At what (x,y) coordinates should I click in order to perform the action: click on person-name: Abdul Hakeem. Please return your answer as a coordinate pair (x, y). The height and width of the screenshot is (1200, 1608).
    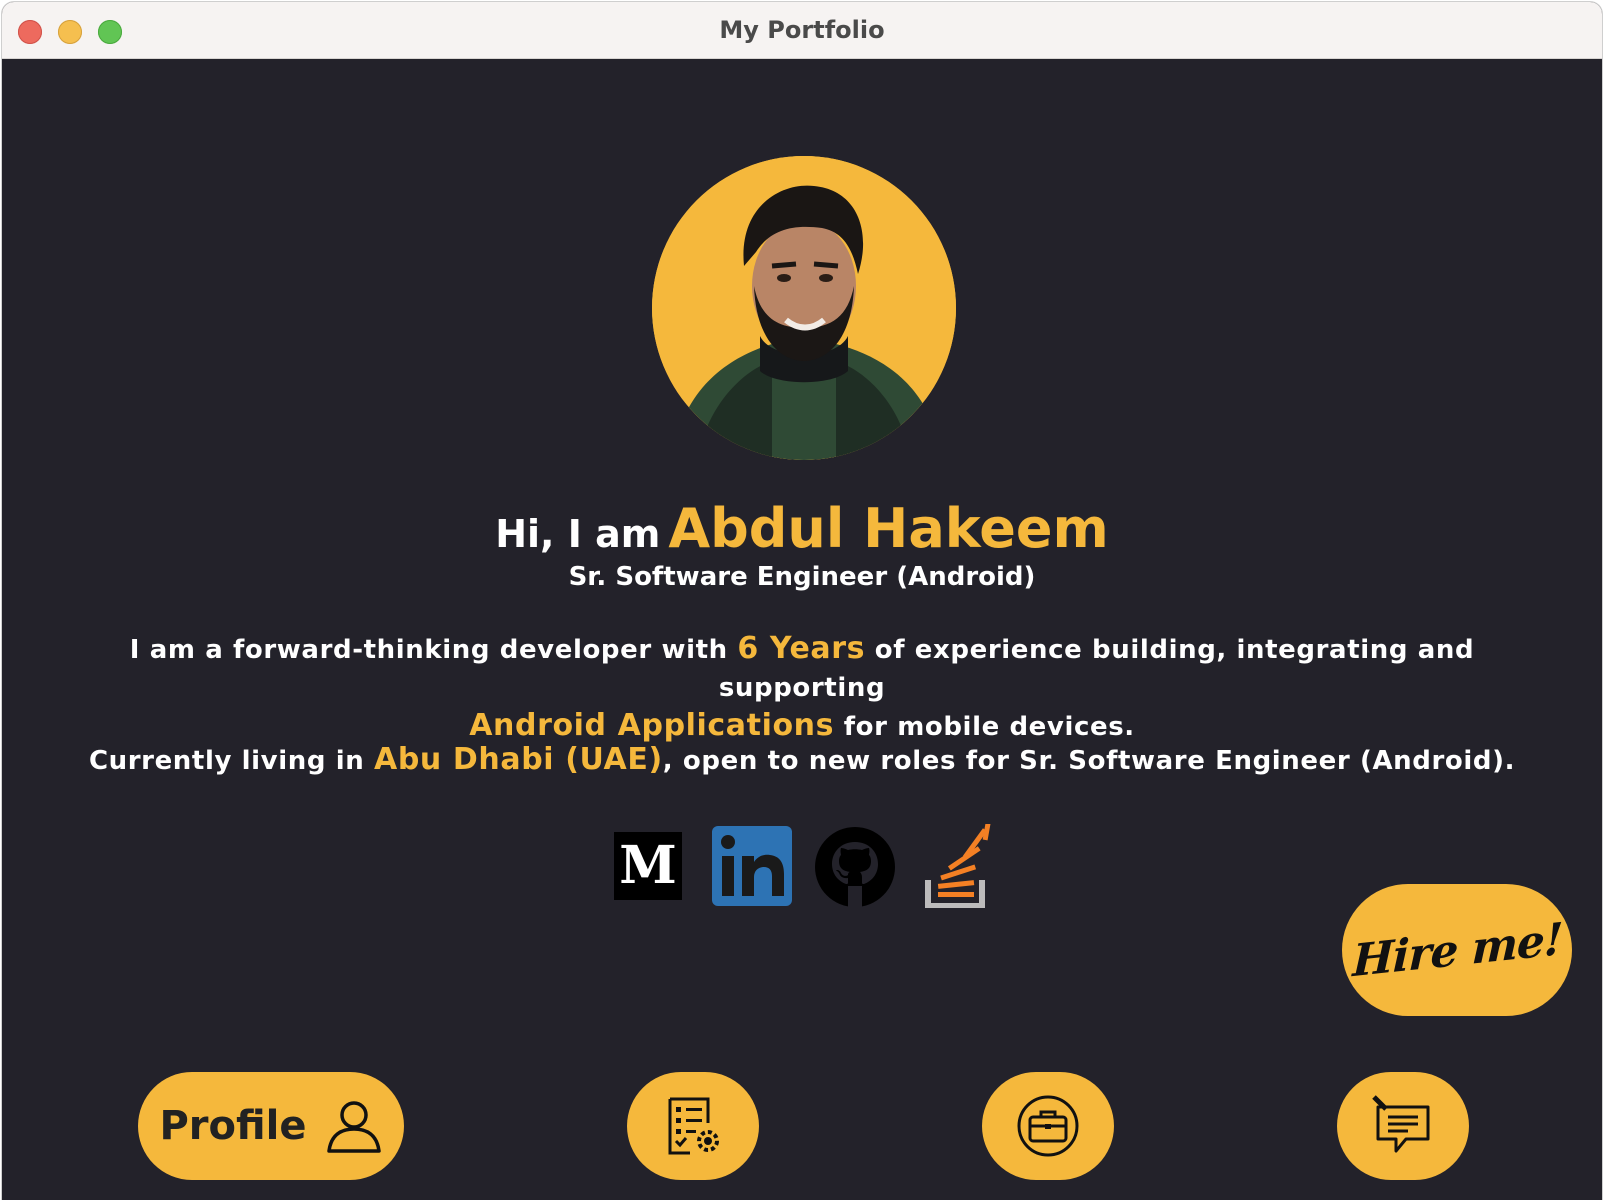
    Looking at the image, I should click on (888, 528).